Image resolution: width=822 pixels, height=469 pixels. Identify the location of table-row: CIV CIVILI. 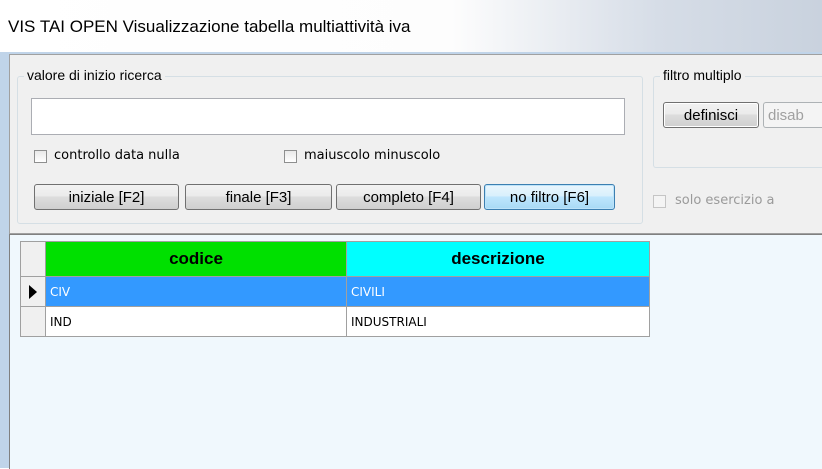
(335, 291).